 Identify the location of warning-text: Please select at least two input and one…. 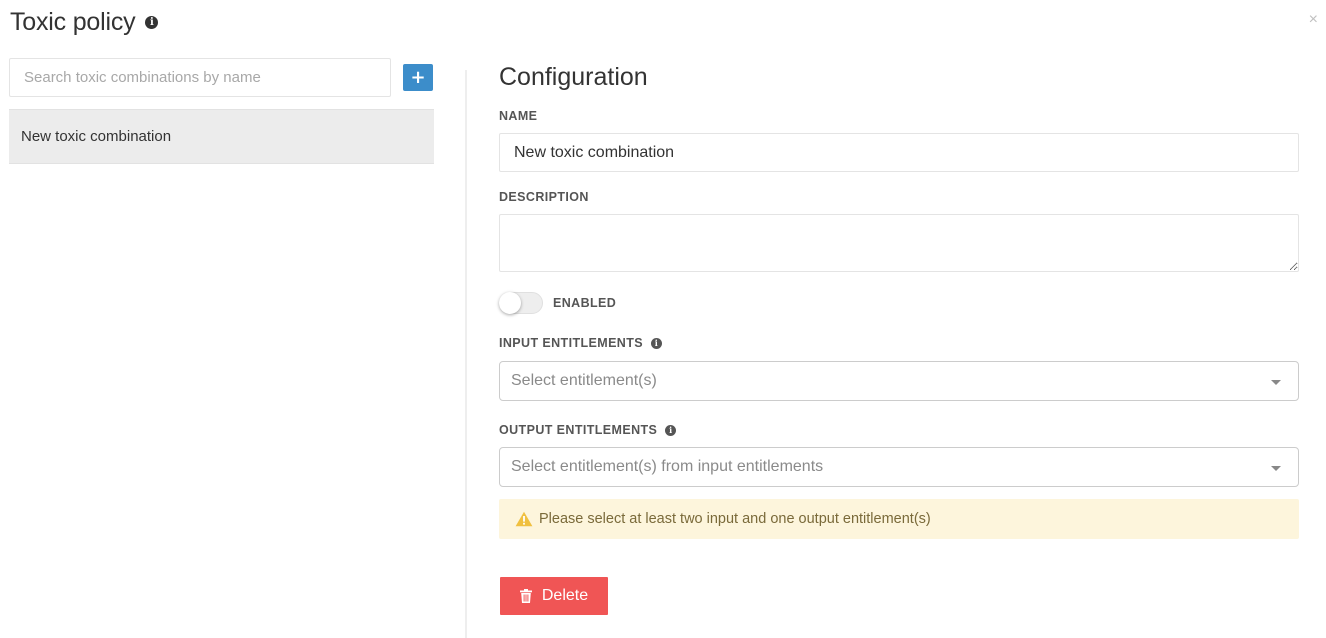
(735, 519).